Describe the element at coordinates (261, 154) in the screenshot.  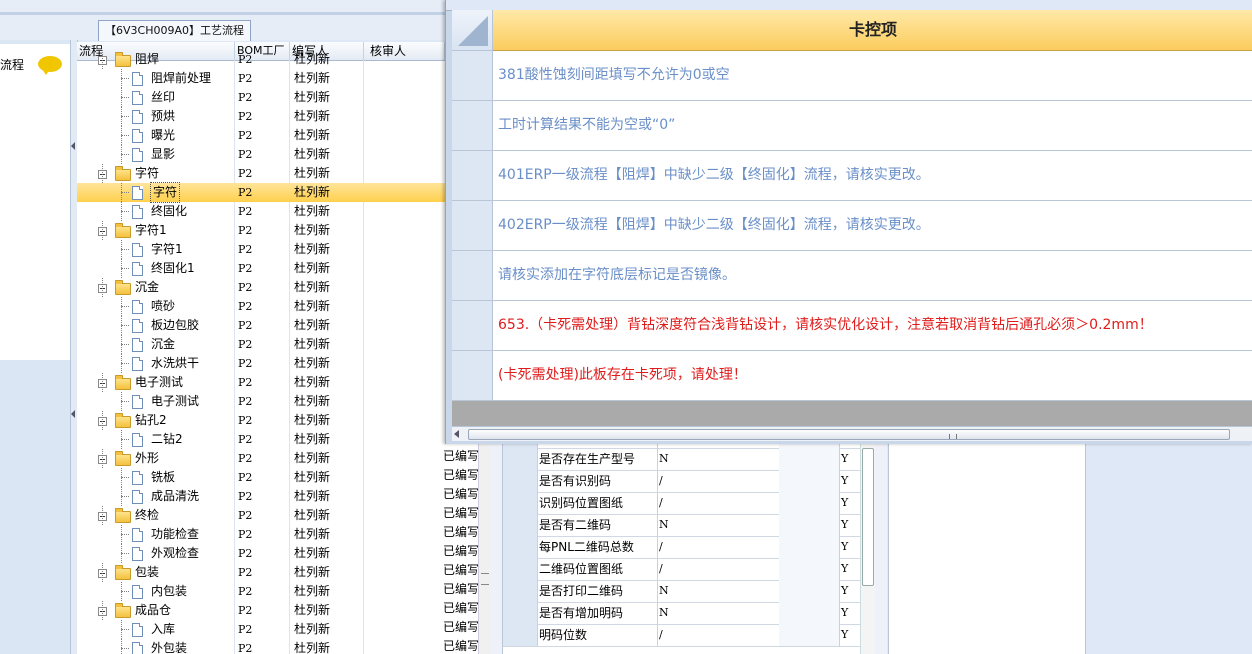
I see `table-row: 显影 P2 杜列新` at that location.